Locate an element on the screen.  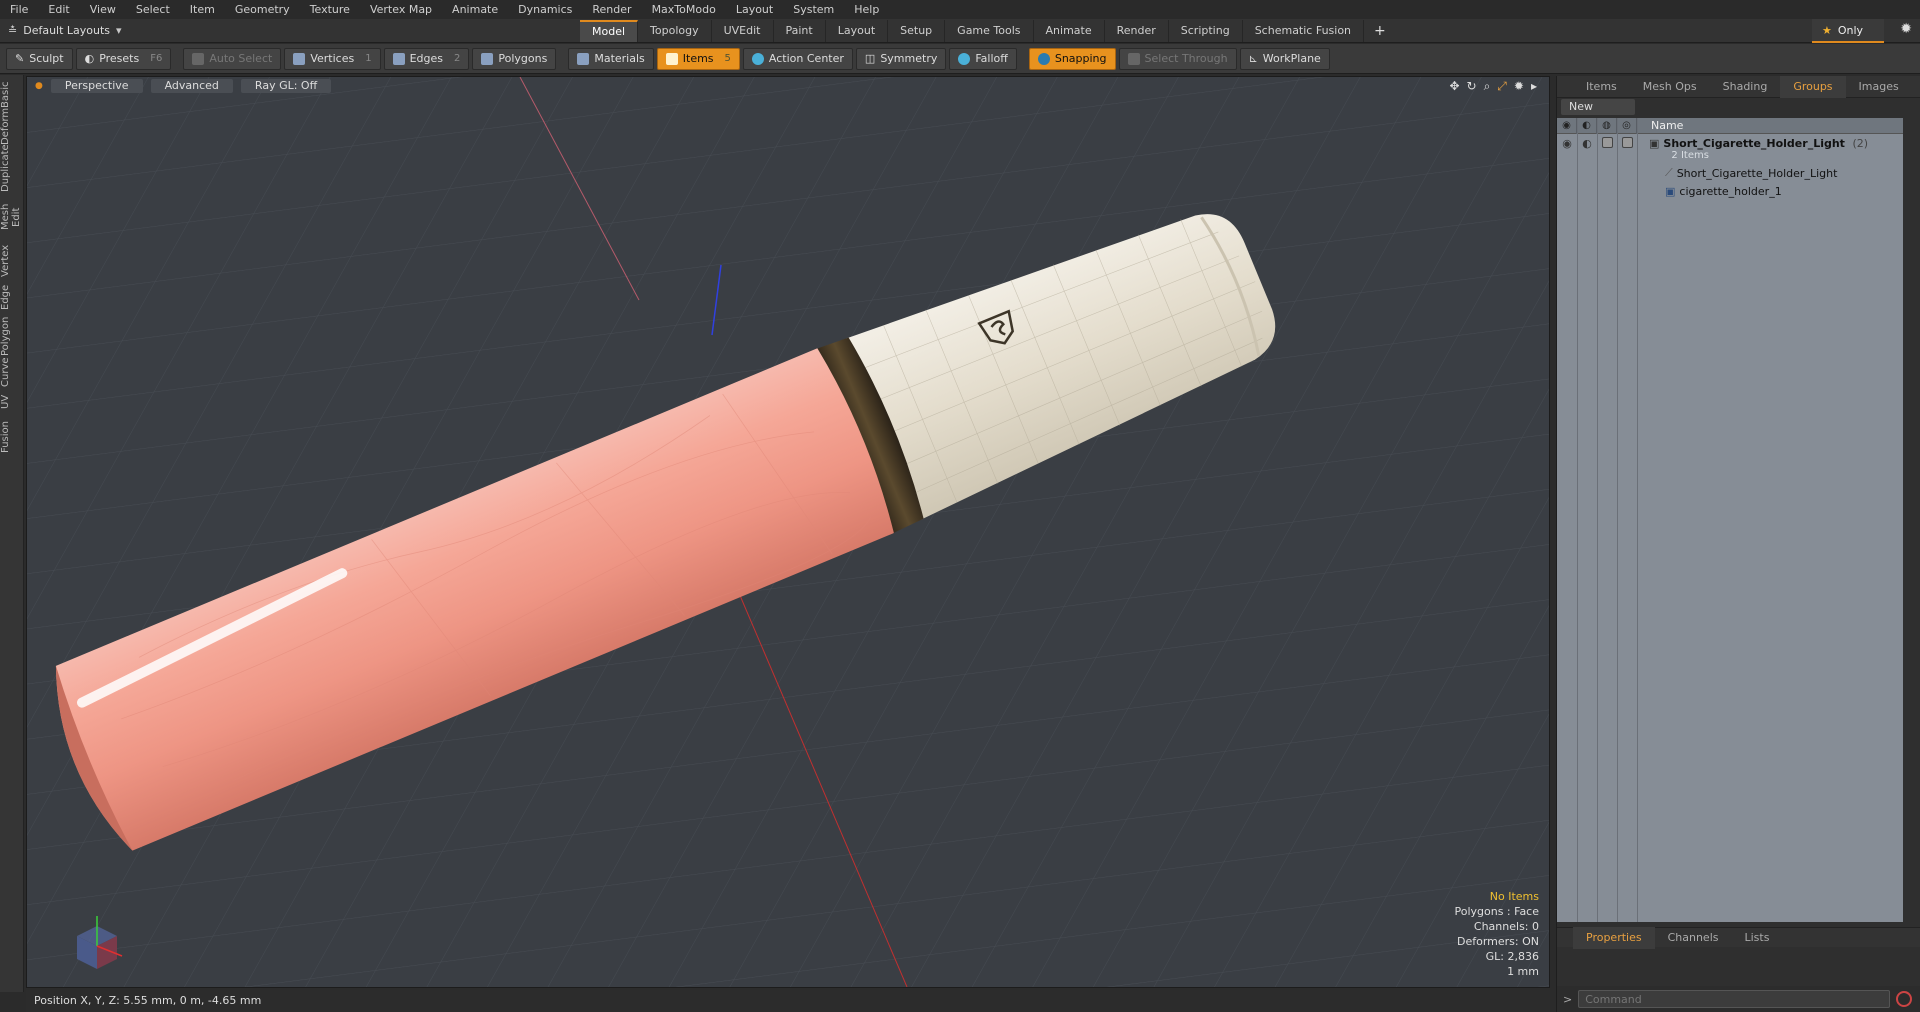
stats-unit: 1 mm is located at coordinates (1523, 971).